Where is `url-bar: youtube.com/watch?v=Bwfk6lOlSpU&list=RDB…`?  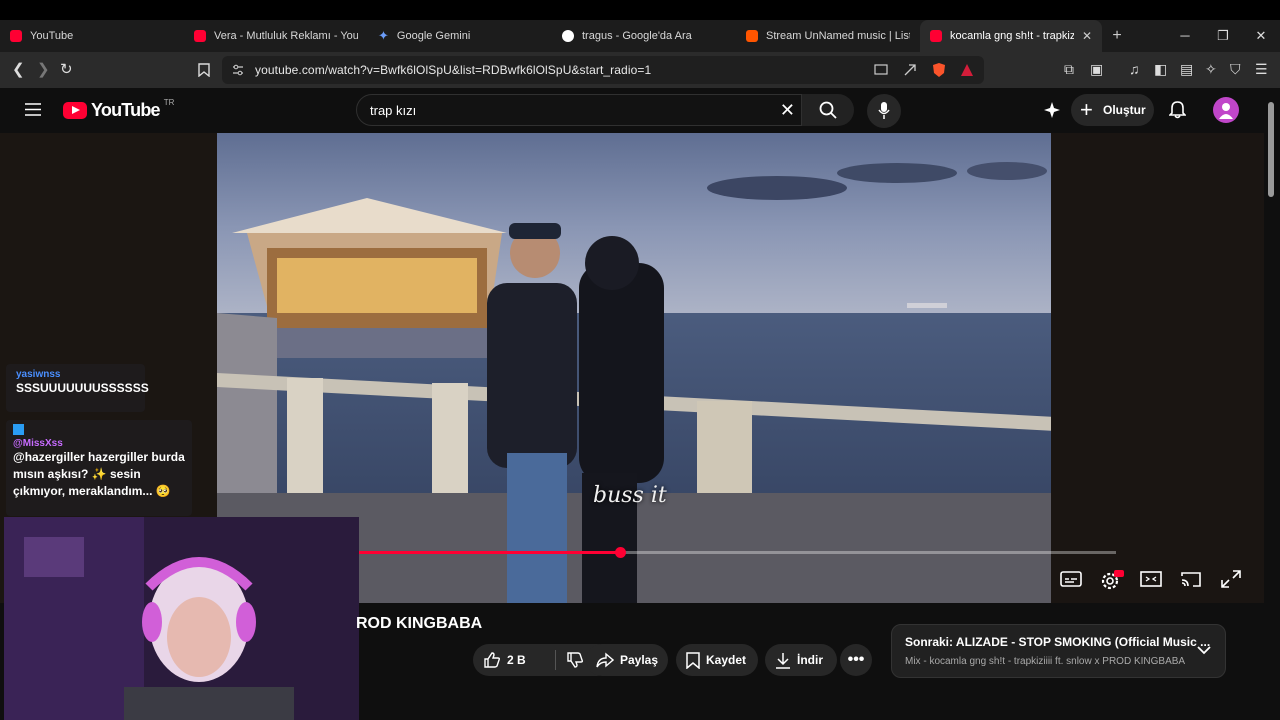
url-bar: youtube.com/watch?v=Bwfk6lOlSpU&list=RDB… is located at coordinates (603, 70).